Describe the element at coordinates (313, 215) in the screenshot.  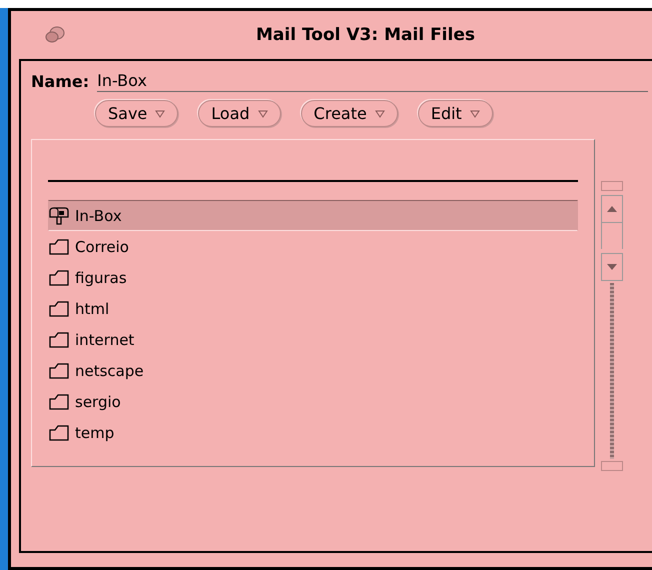
I see `file-row: In-Box` at that location.